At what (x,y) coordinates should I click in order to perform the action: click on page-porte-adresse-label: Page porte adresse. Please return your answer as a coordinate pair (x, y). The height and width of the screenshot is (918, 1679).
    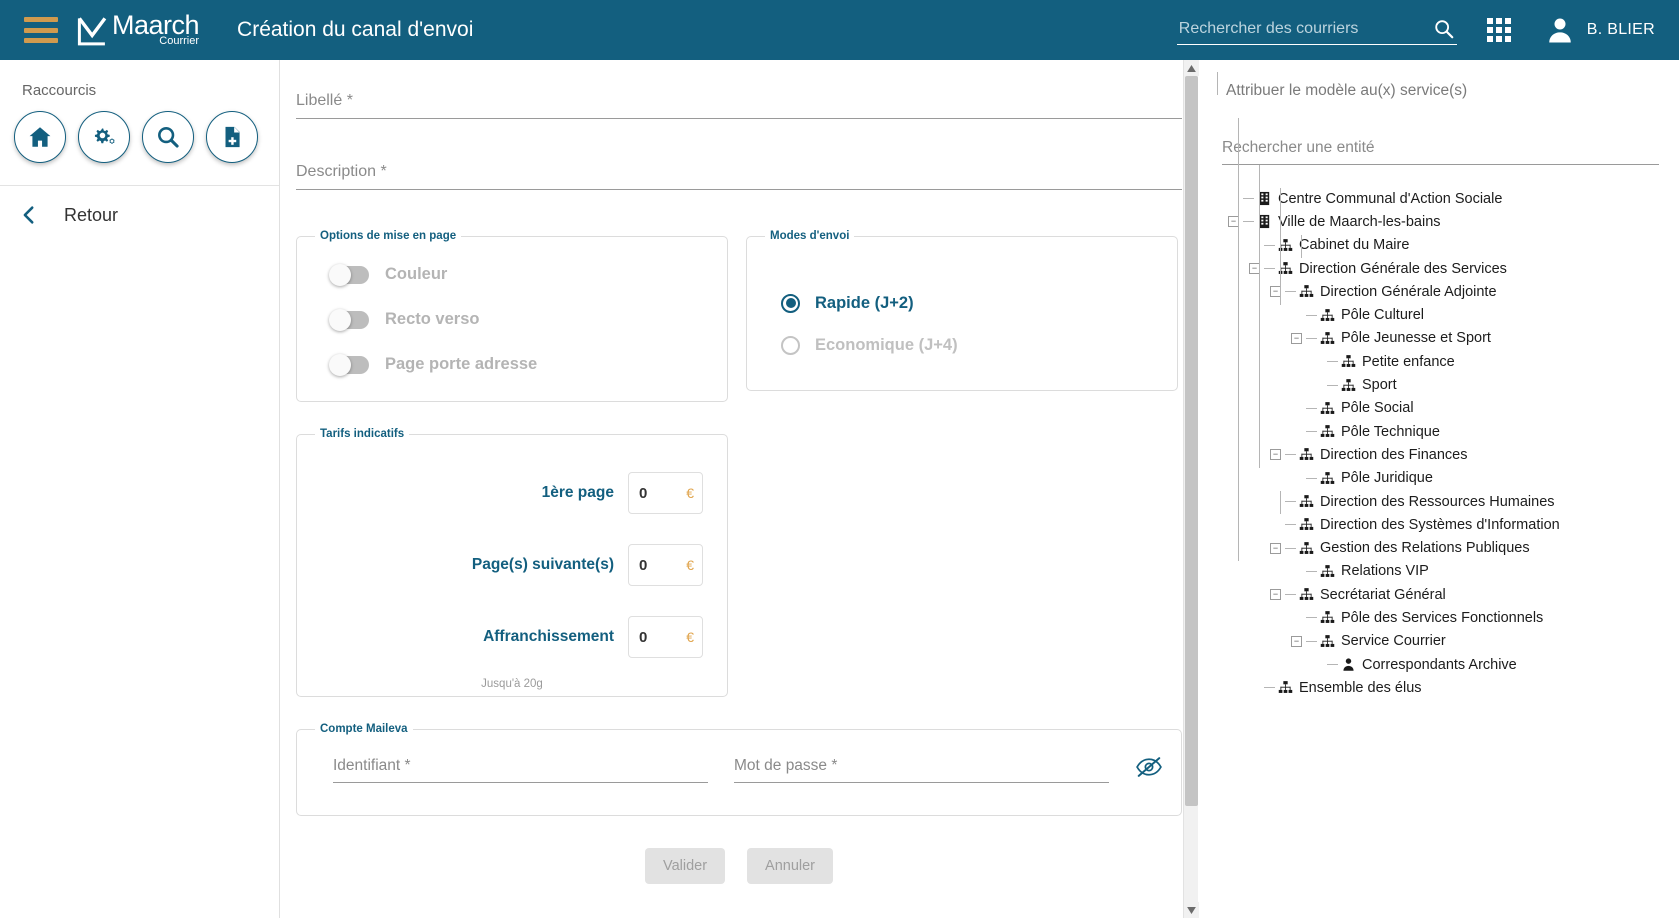
    Looking at the image, I should click on (461, 364).